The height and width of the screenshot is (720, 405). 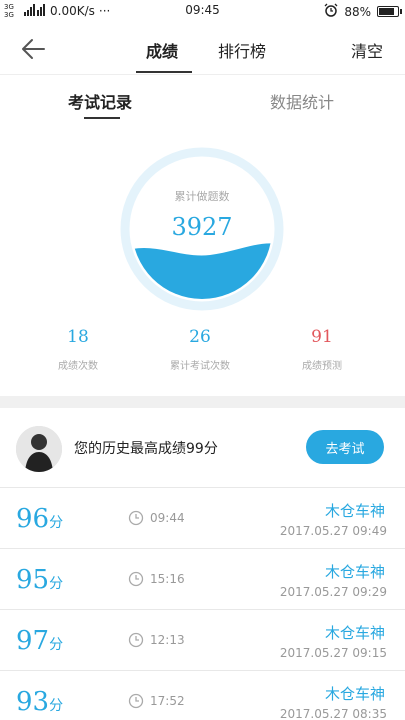 What do you see at coordinates (33, 641) in the screenshot?
I see `score-value: 97` at bounding box center [33, 641].